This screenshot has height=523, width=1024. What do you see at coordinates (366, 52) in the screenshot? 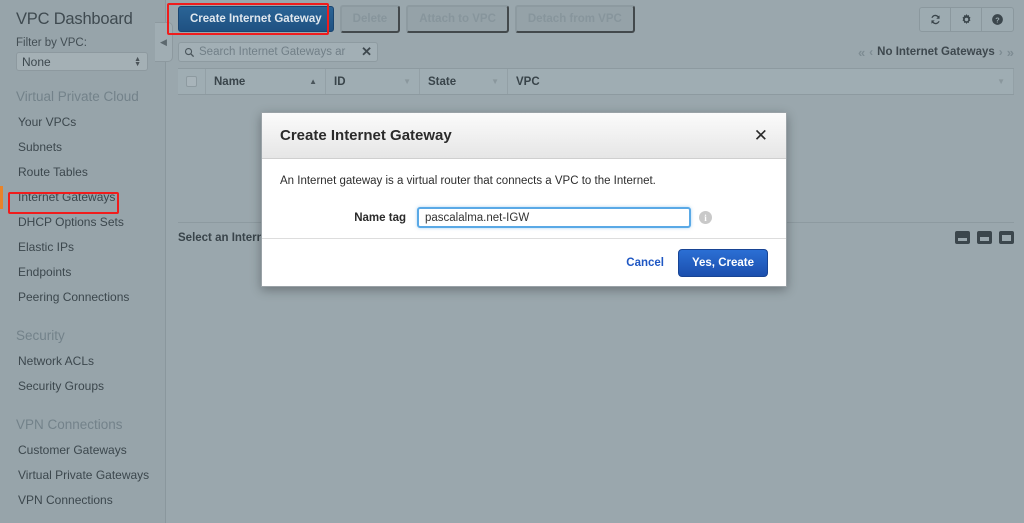
I see `search-clear-icon: ✕` at bounding box center [366, 52].